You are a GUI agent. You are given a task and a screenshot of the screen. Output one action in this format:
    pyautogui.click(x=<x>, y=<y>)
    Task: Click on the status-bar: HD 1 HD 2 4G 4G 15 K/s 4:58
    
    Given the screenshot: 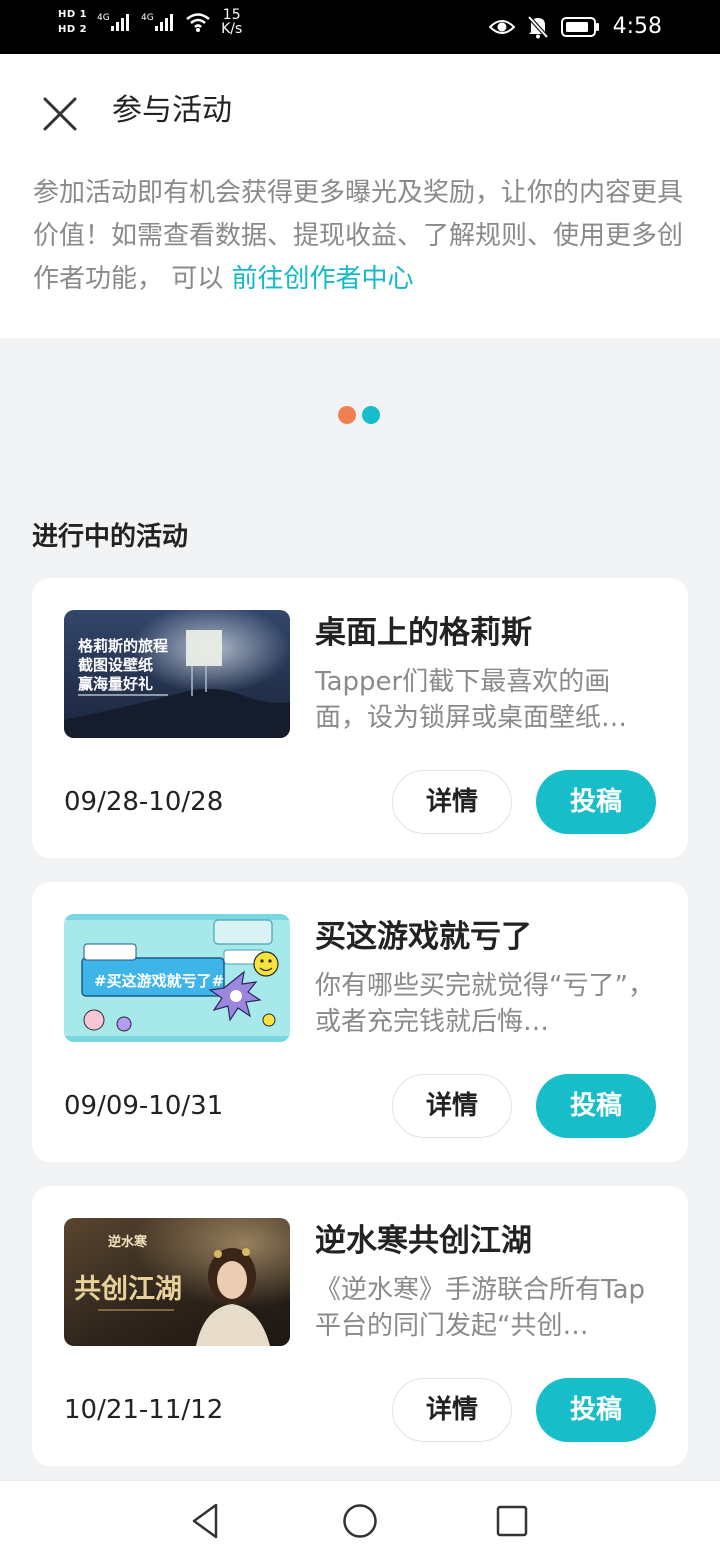 What is the action you would take?
    pyautogui.click(x=360, y=27)
    